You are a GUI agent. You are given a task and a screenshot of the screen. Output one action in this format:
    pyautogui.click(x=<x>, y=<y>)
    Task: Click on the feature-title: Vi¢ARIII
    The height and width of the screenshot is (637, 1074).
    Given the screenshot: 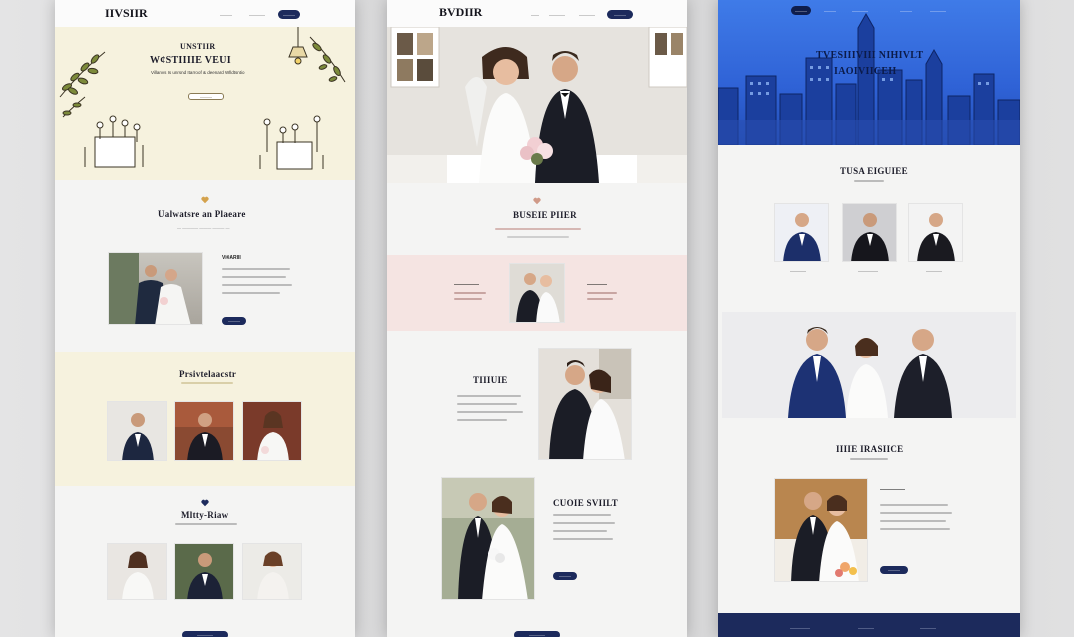 What is the action you would take?
    pyautogui.click(x=231, y=258)
    